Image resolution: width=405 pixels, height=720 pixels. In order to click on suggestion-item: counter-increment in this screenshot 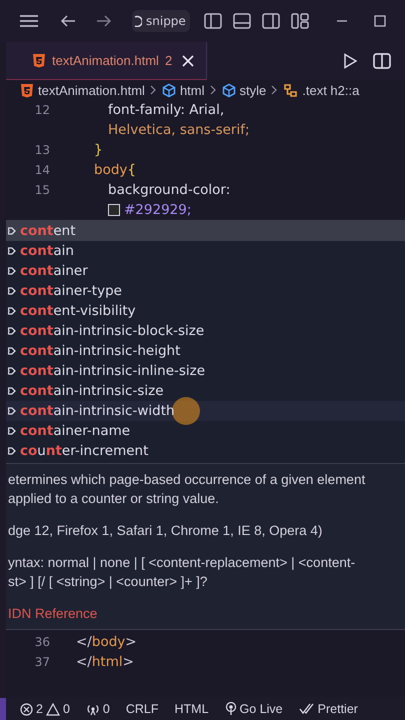, I will do `click(205, 451)`.